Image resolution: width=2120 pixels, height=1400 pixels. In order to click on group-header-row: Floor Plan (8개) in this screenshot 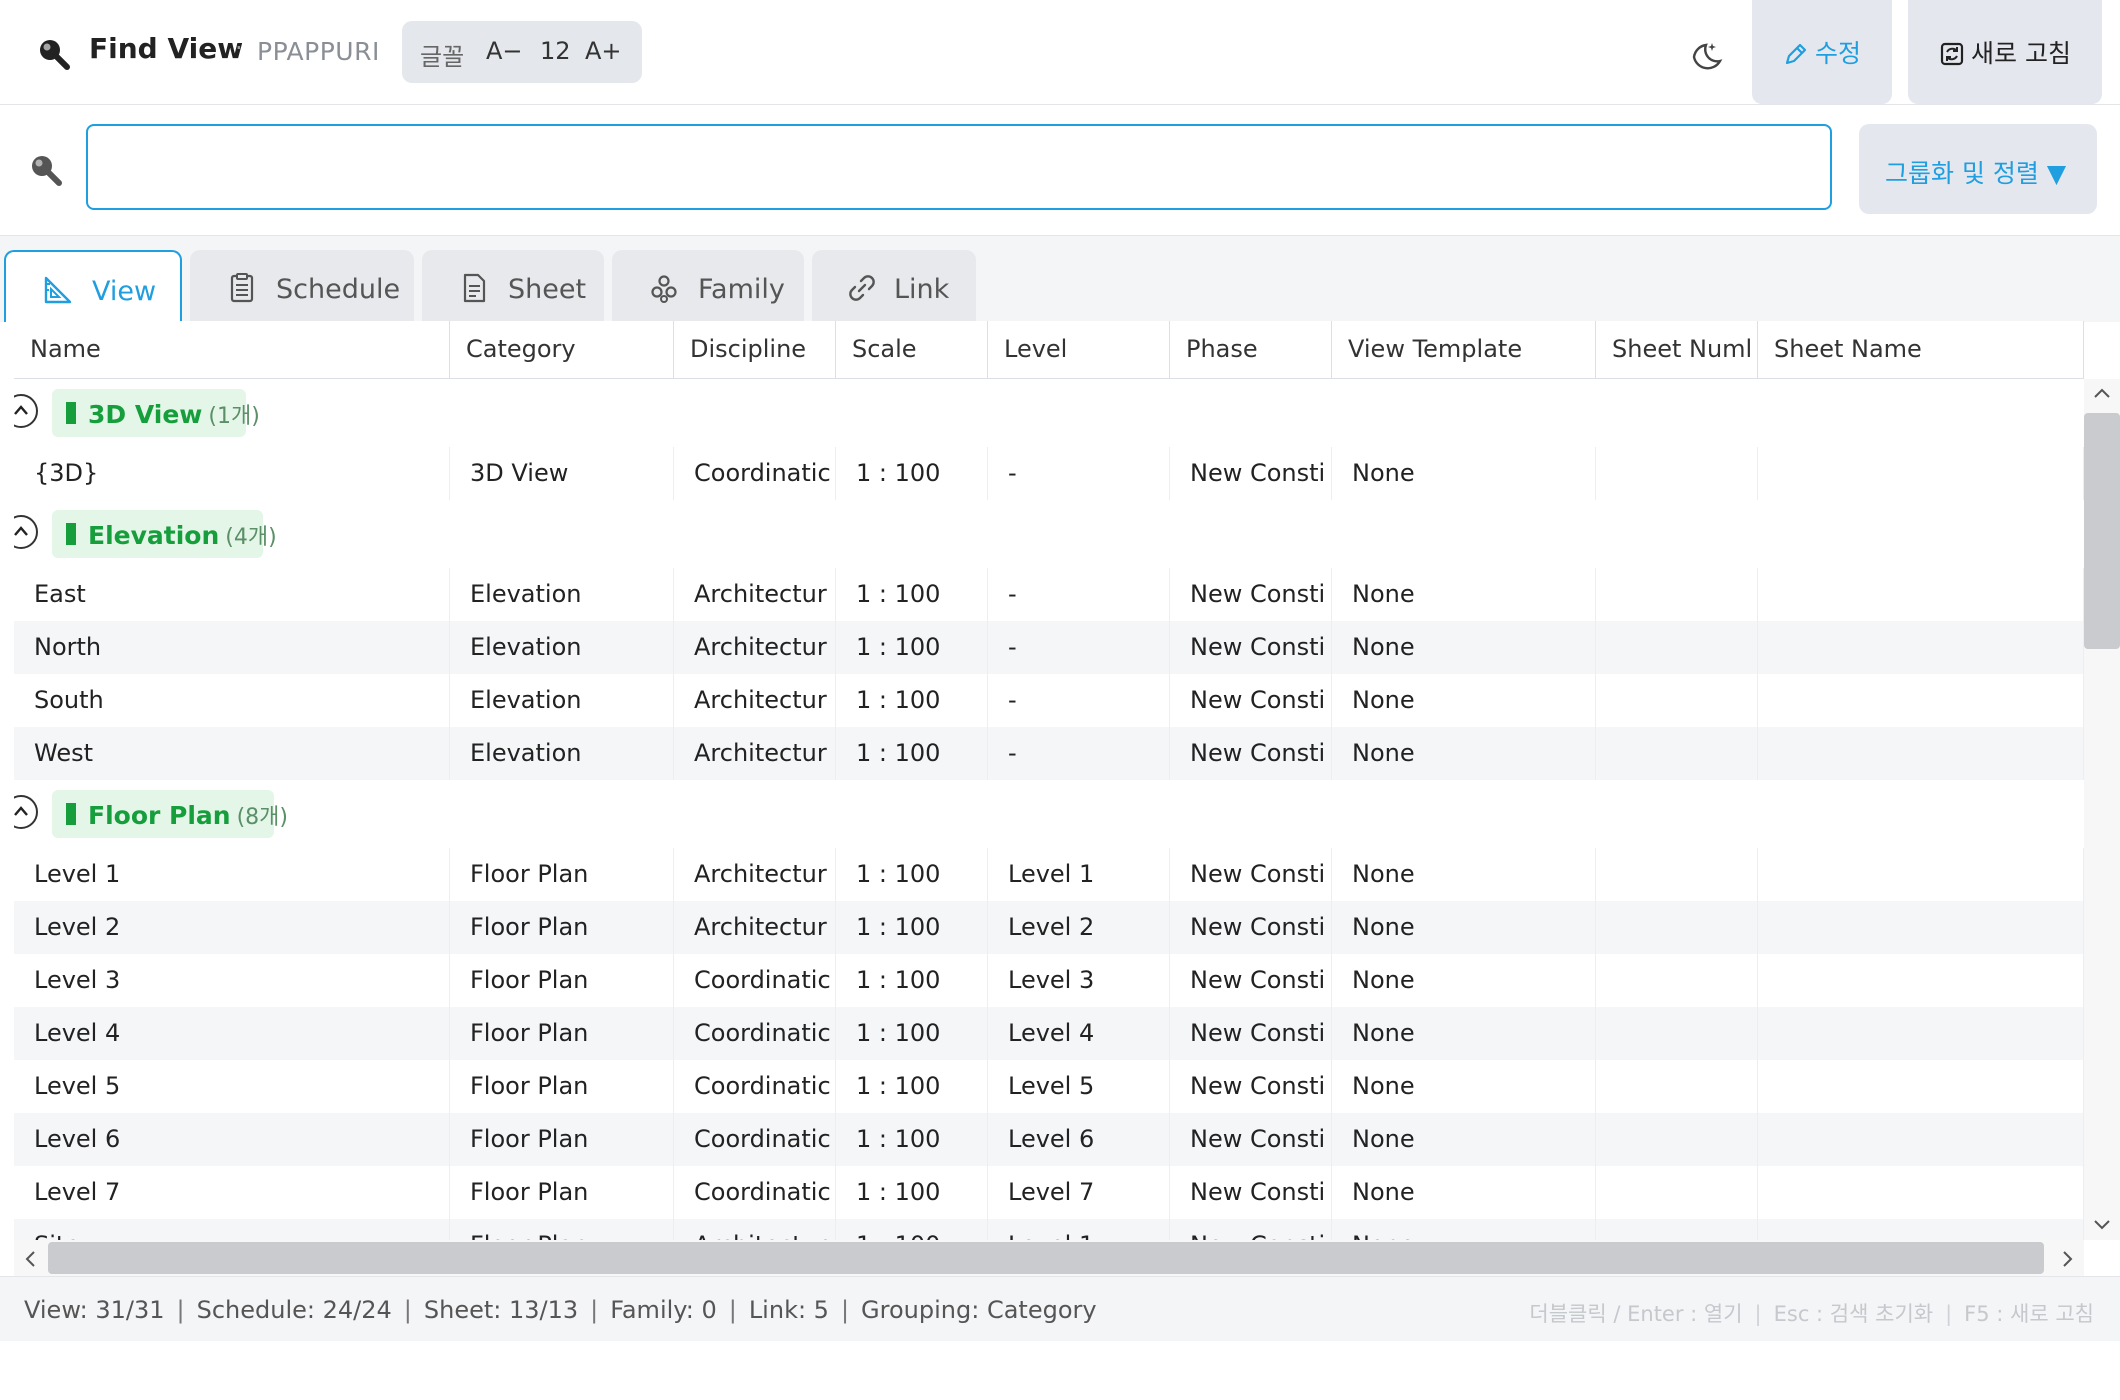, I will do `click(1049, 814)`.